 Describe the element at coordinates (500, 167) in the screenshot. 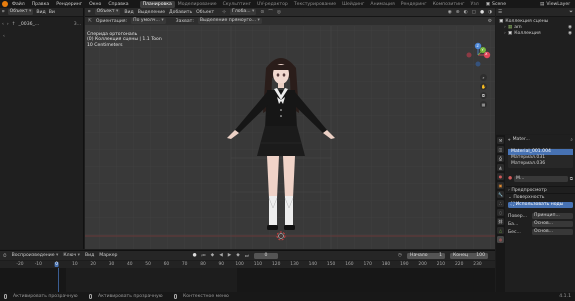

I see `scene-tab-icon: ◭` at that location.